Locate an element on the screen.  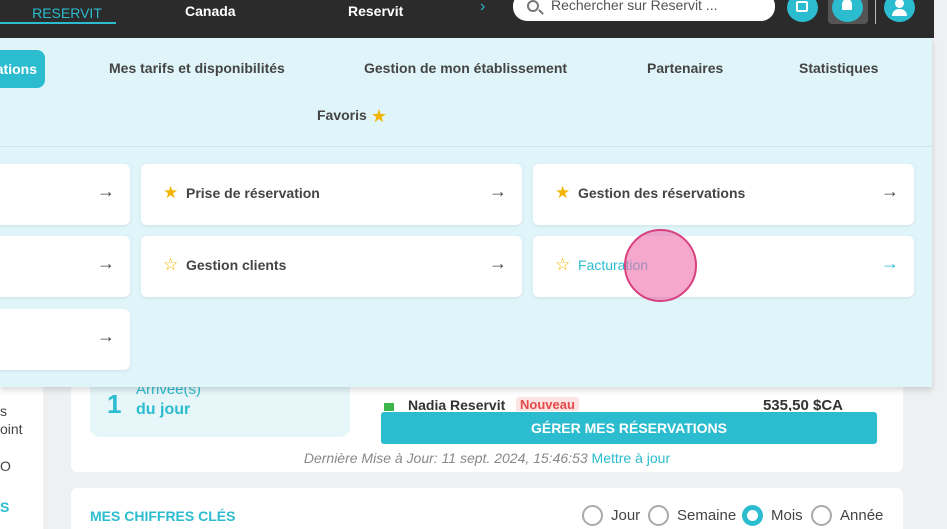
bell-icon is located at coordinates (847, 5).